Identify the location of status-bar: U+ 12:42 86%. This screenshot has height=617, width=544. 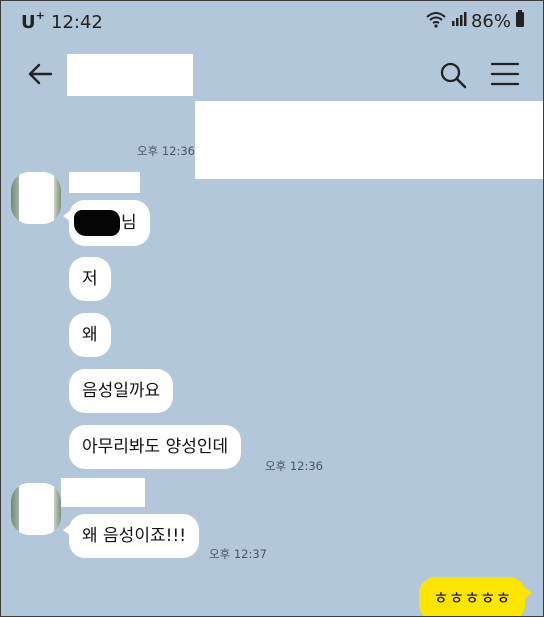
(272, 22).